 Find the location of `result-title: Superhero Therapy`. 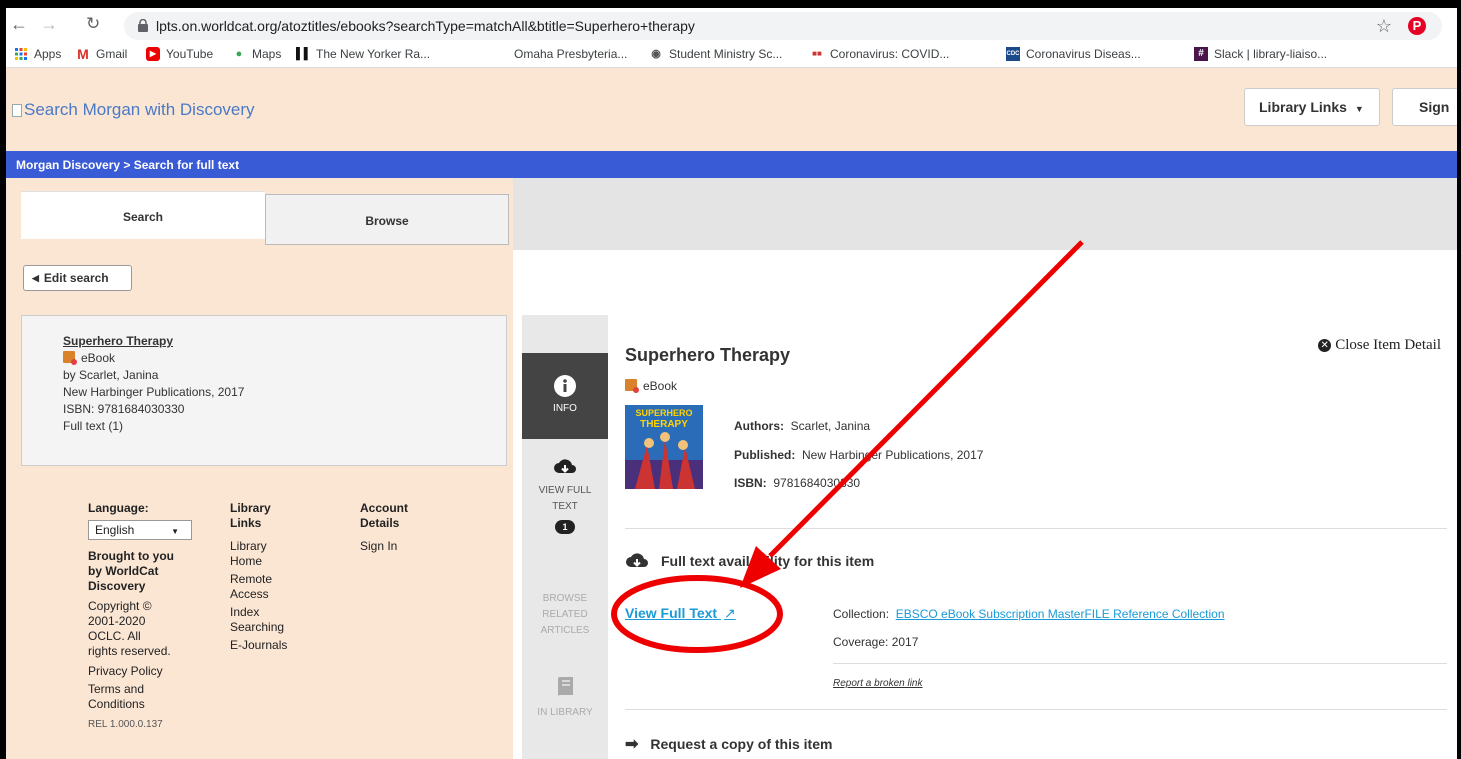

result-title: Superhero Therapy is located at coordinates (284, 341).